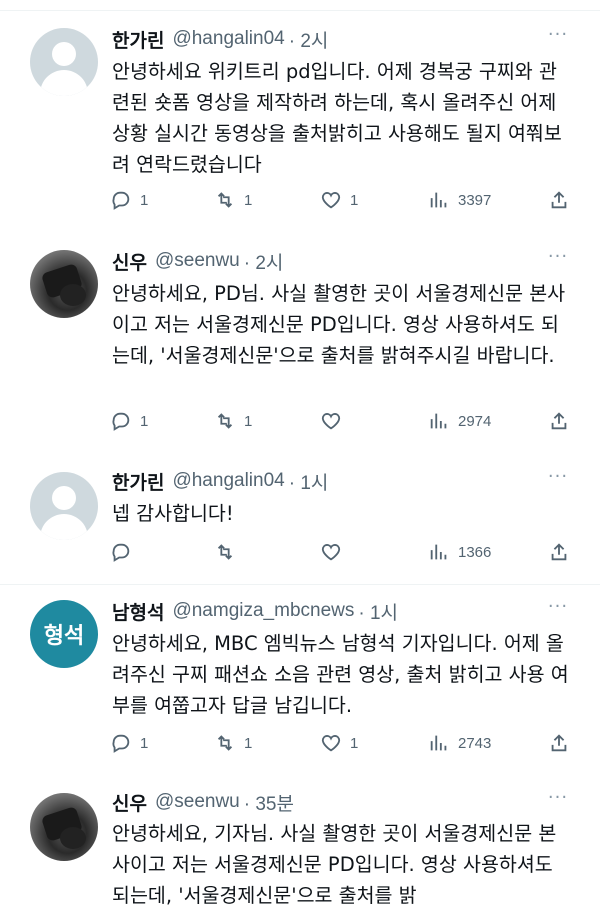 Image resolution: width=600 pixels, height=906 pixels. I want to click on tweet-actions: 1 1 1 3397, so click(345, 200).